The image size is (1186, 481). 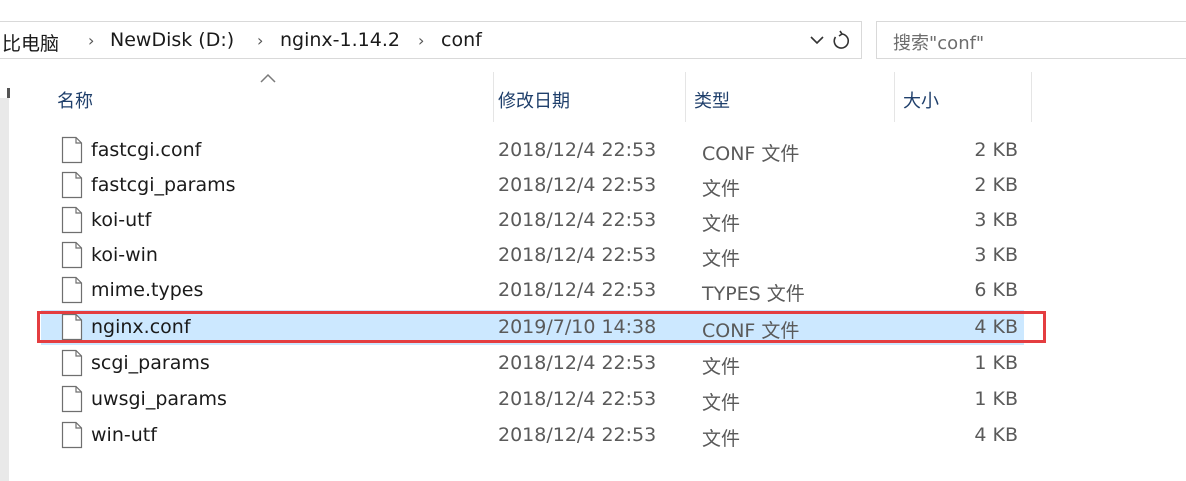 What do you see at coordinates (753, 294) in the screenshot?
I see `file-type: TYPES 文件` at bounding box center [753, 294].